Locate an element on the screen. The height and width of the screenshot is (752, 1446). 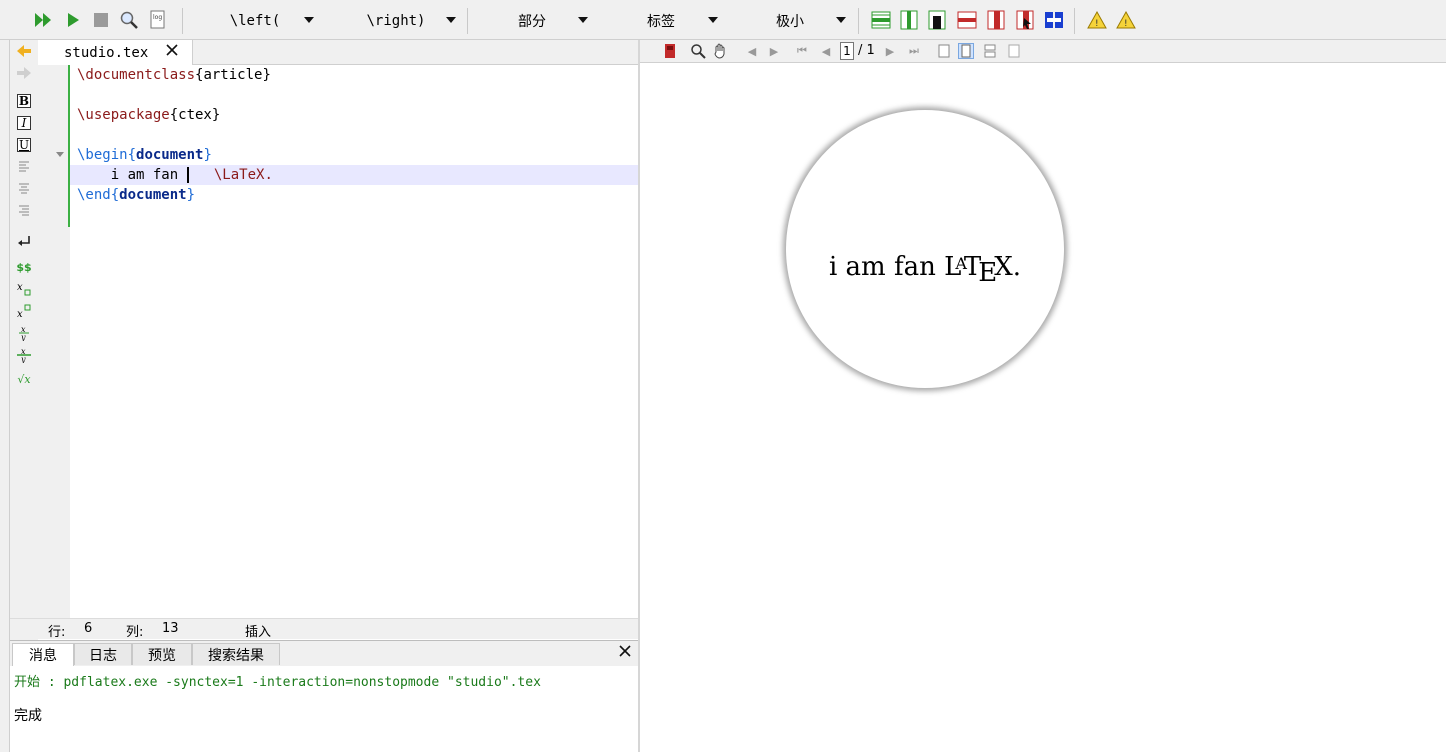
code-line-6: i am fan \LaTeX. is located at coordinates (175, 175).